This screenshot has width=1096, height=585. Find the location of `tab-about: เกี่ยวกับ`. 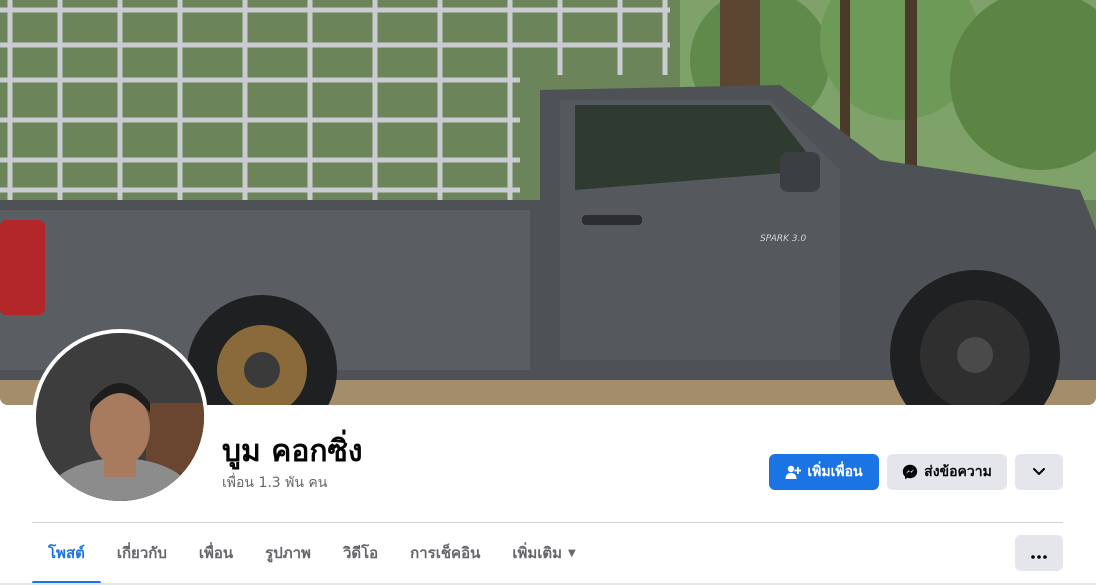

tab-about: เกี่ยวกับ is located at coordinates (142, 553).